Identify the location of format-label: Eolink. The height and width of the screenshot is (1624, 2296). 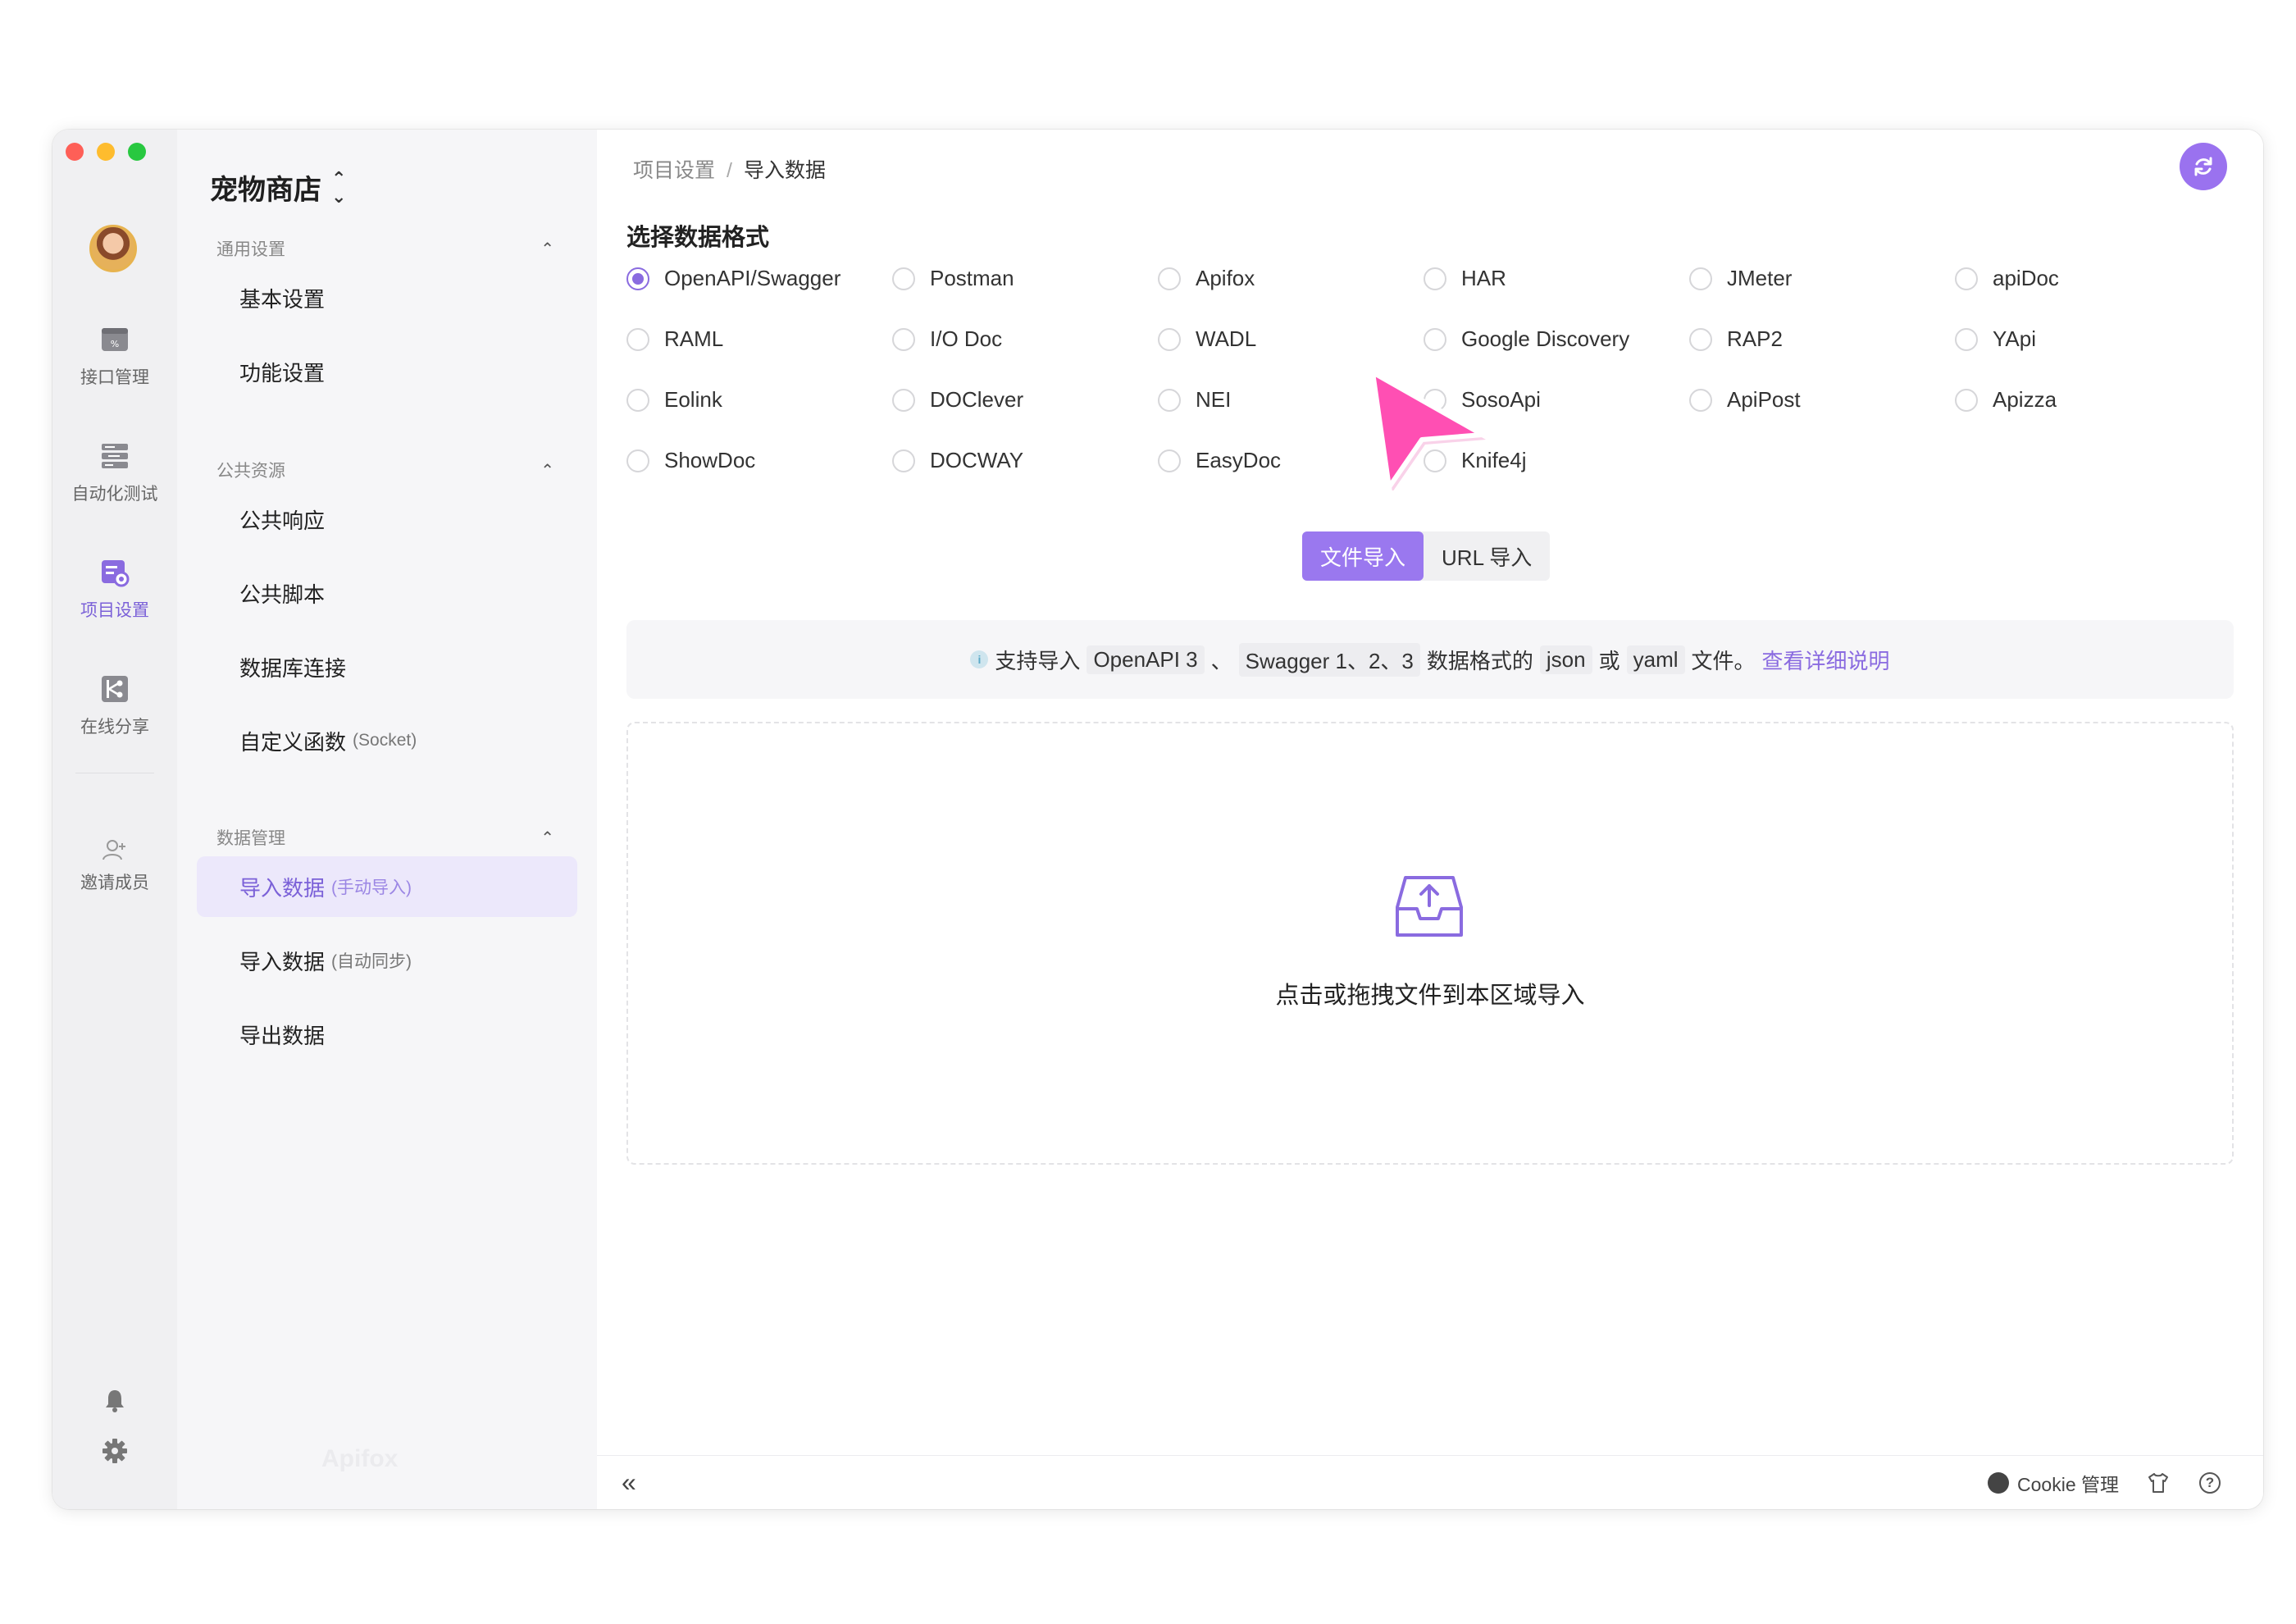
(693, 399).